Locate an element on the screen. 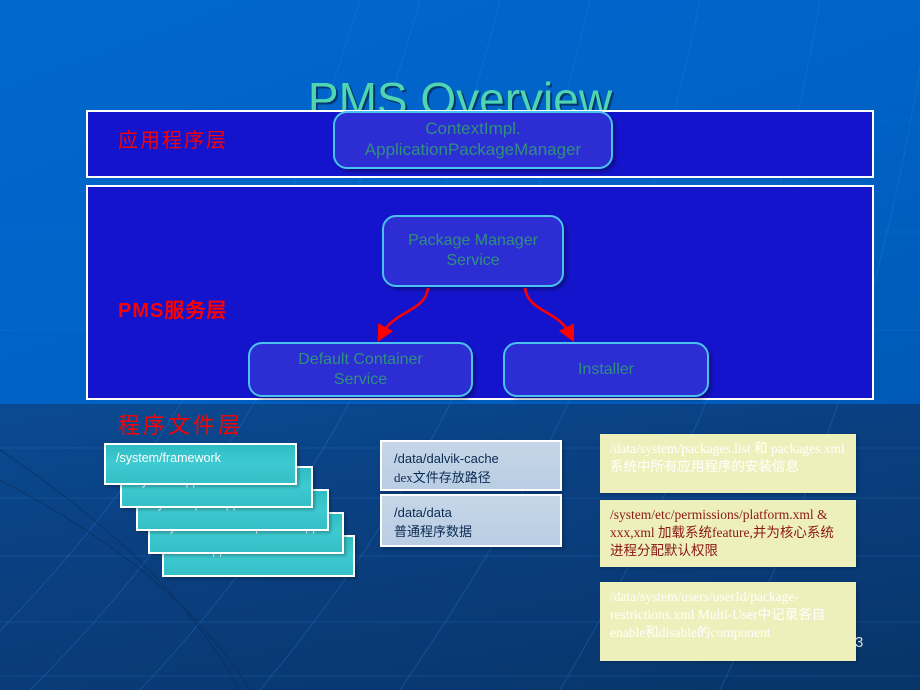  data-data-desc: 普通程序数据 is located at coordinates (433, 531).